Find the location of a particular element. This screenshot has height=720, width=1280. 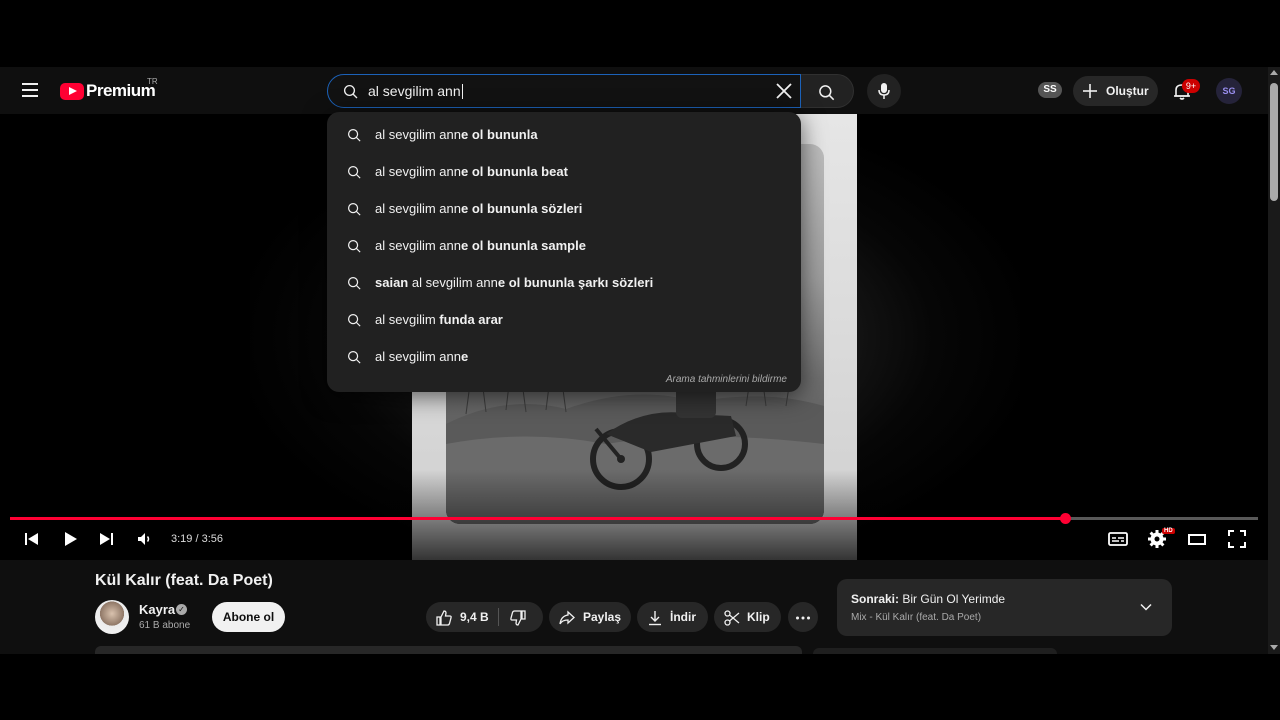

dislike-button is located at coordinates (521, 617).